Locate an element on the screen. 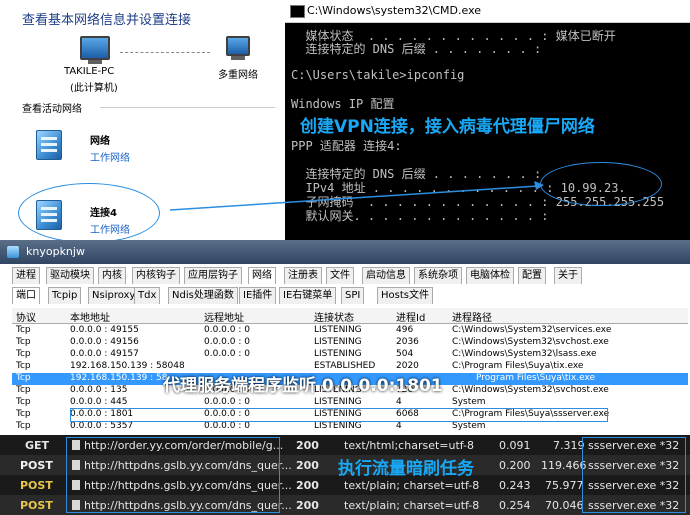  network-icon is located at coordinates (49, 145).